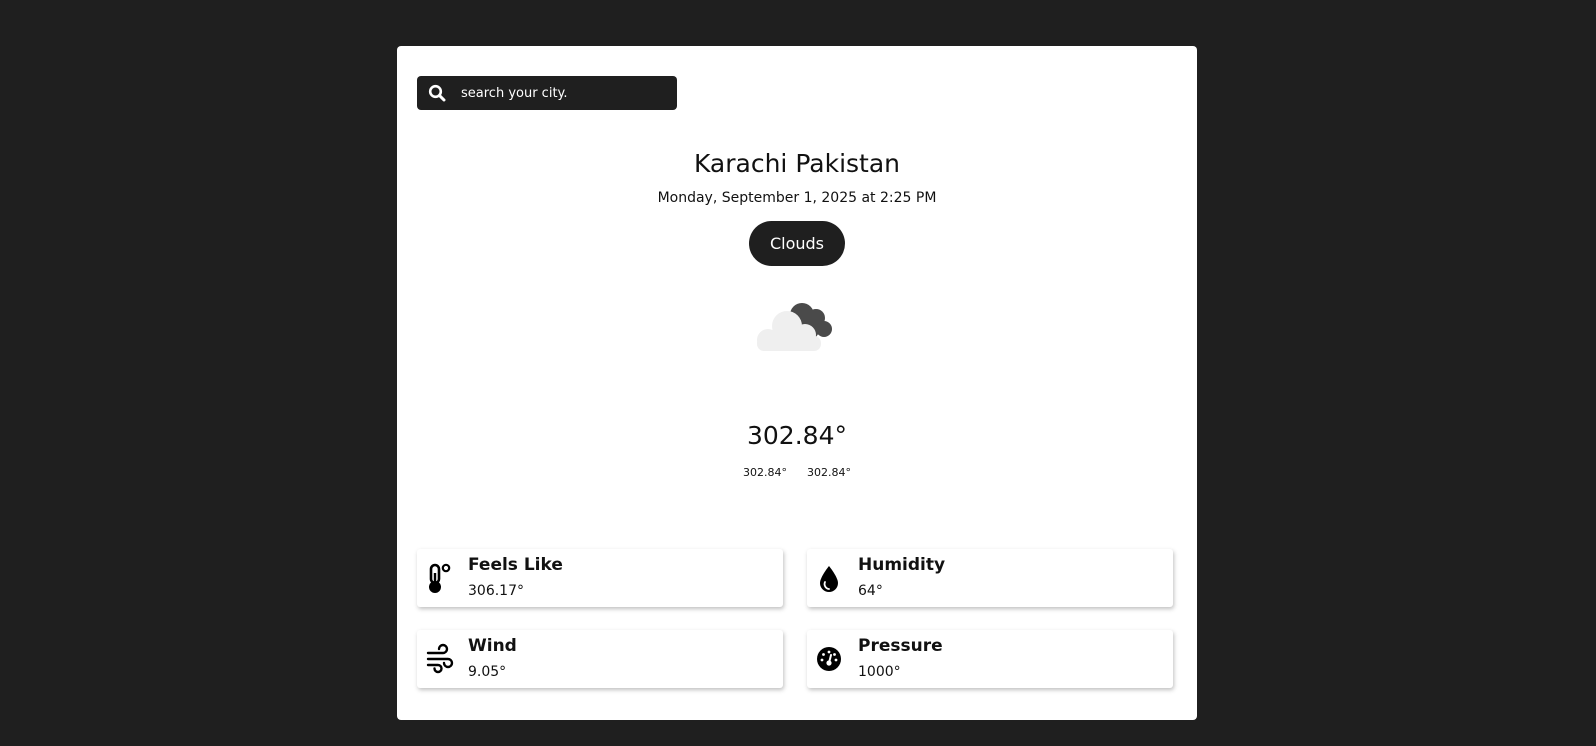  What do you see at coordinates (902, 565) in the screenshot?
I see `humidity-label: Humidity` at bounding box center [902, 565].